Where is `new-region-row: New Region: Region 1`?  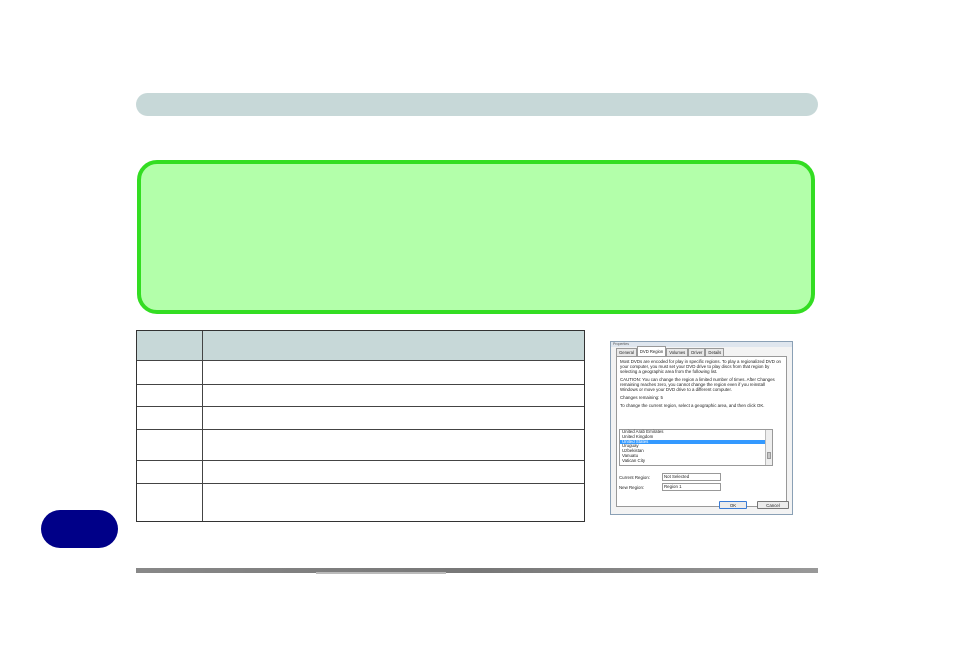 new-region-row: New Region: Region 1 is located at coordinates (670, 487).